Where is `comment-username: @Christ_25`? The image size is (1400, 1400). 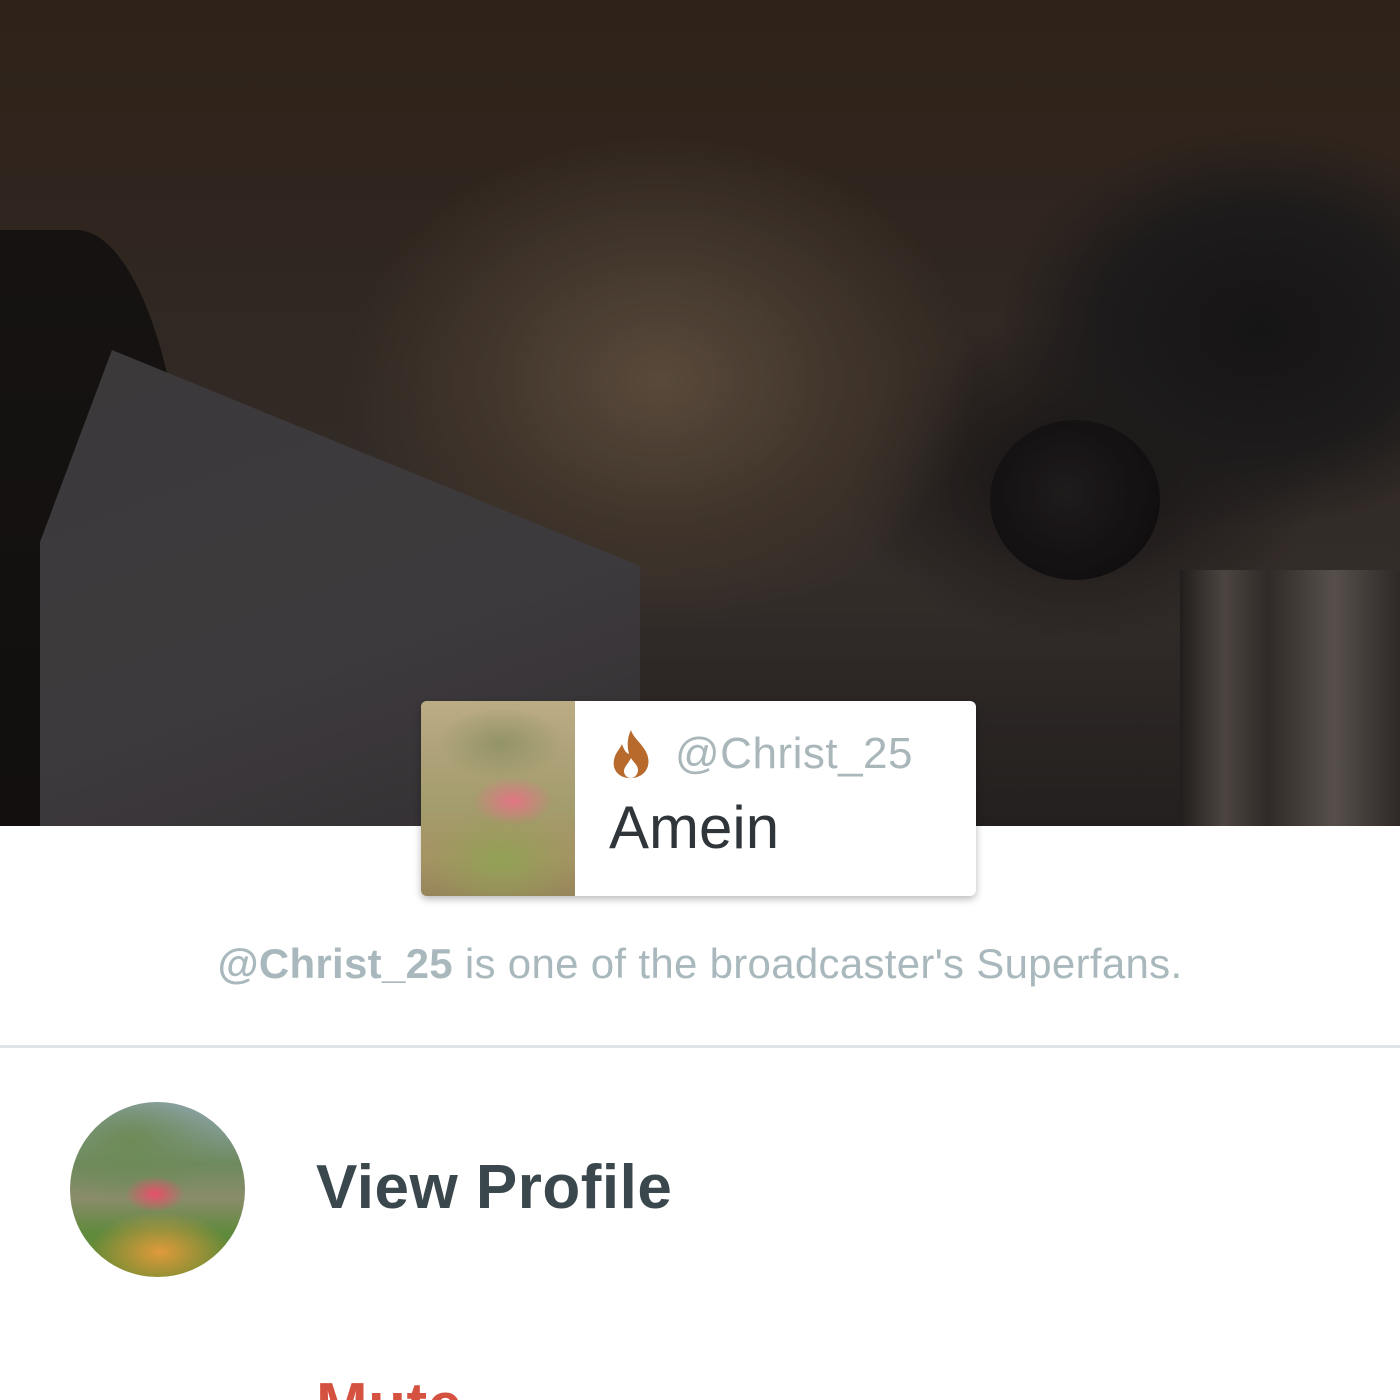 comment-username: @Christ_25 is located at coordinates (794, 754).